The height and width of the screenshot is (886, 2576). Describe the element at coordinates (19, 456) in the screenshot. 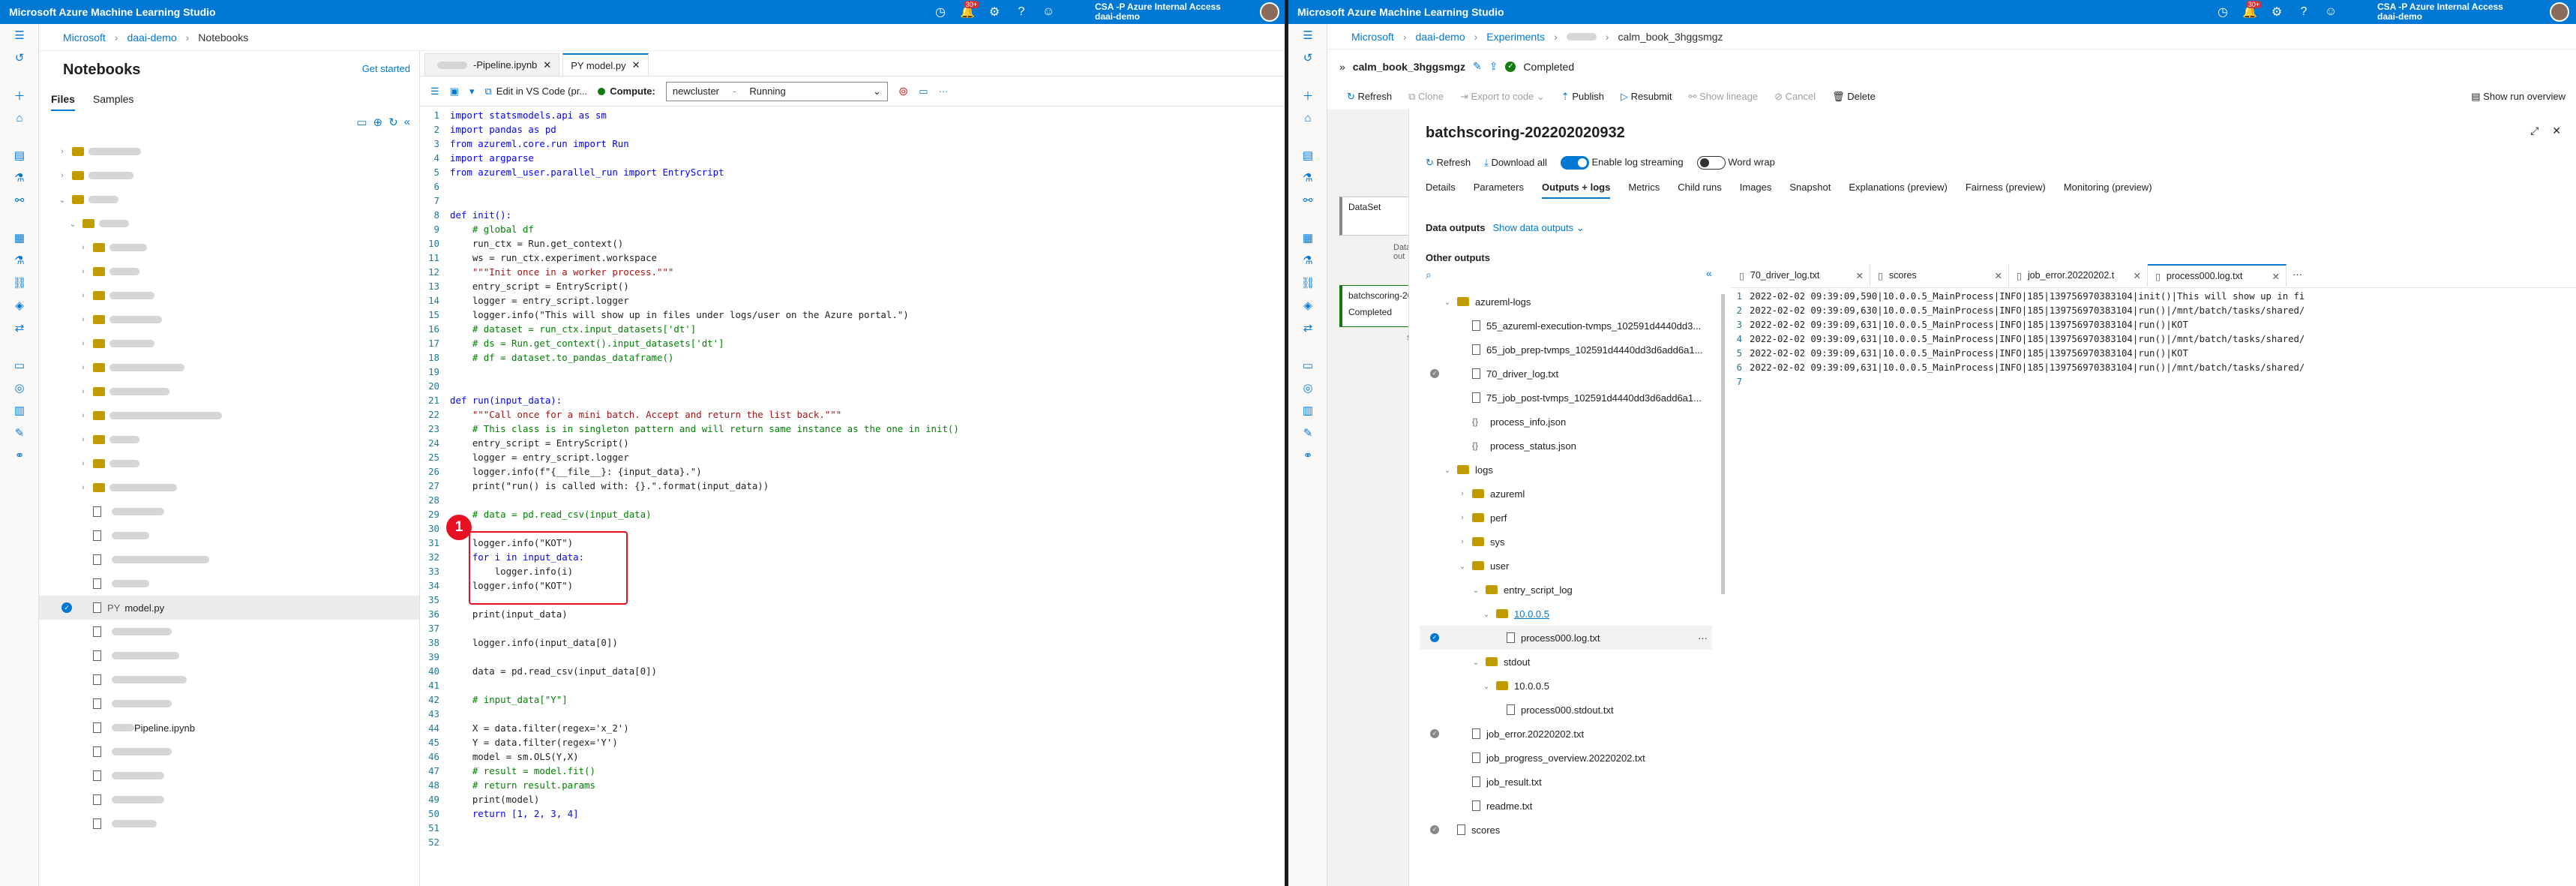

I see `linked-services-icon: ⚭` at that location.